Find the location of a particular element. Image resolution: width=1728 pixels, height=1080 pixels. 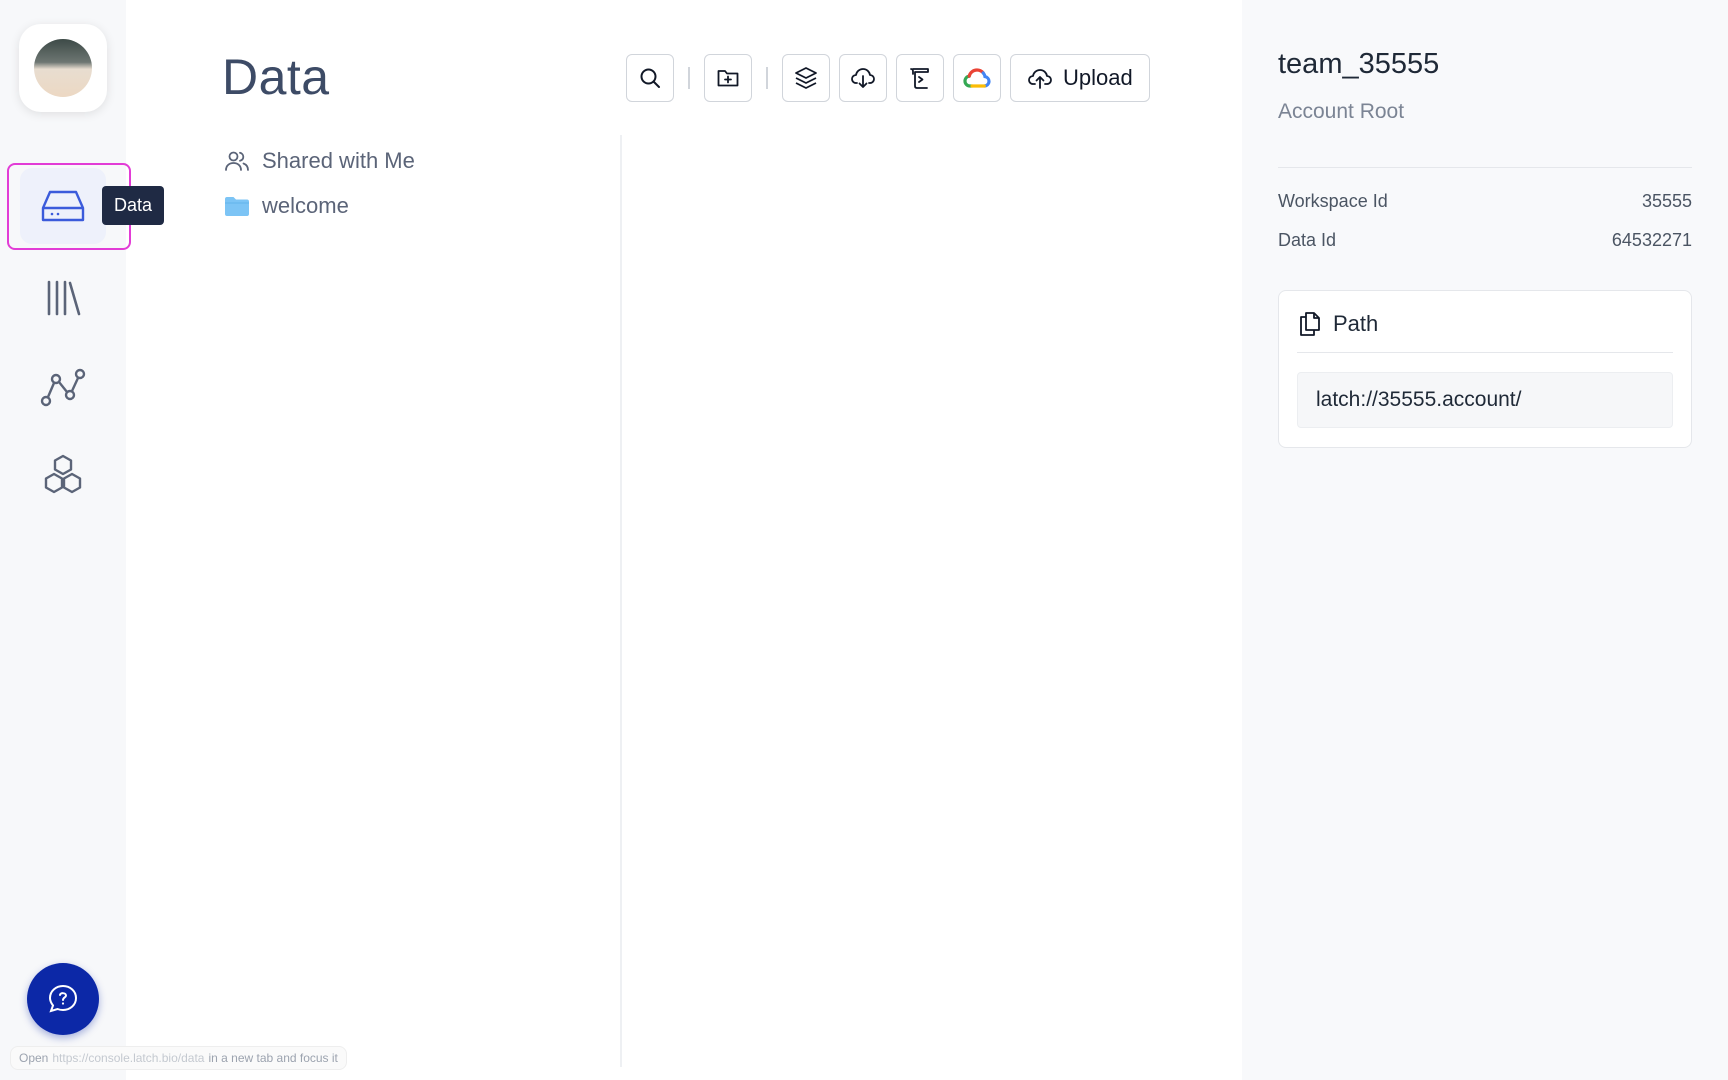

path-header: Path is located at coordinates (1338, 324).